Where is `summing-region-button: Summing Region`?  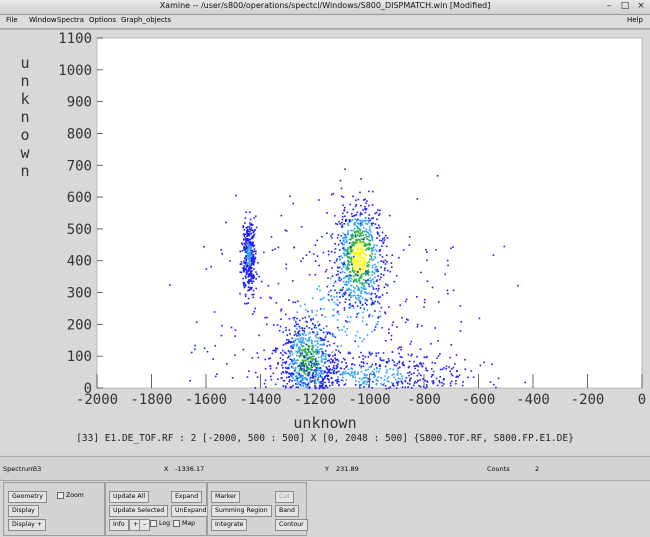 summing-region-button: Summing Region is located at coordinates (241, 511).